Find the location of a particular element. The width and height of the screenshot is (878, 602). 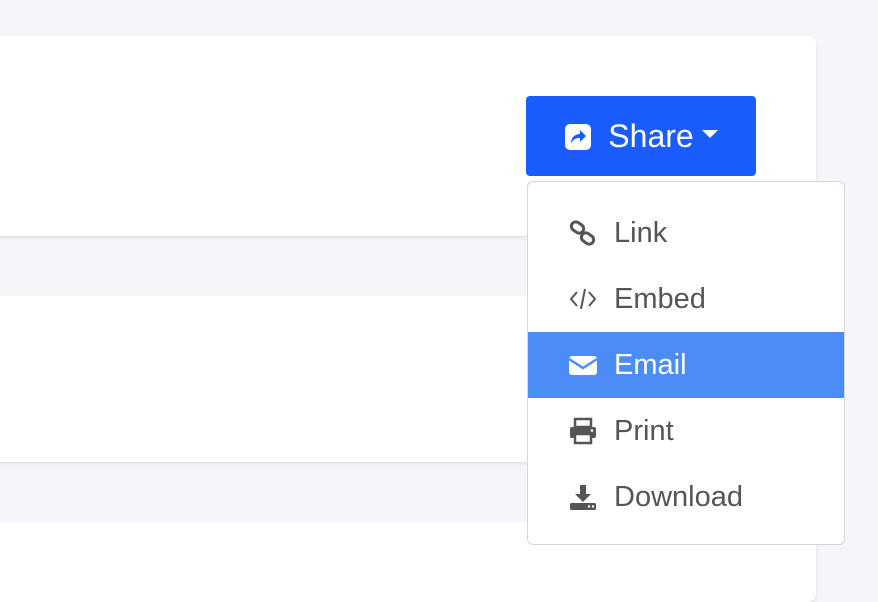

menu-item-label: Download is located at coordinates (678, 496).